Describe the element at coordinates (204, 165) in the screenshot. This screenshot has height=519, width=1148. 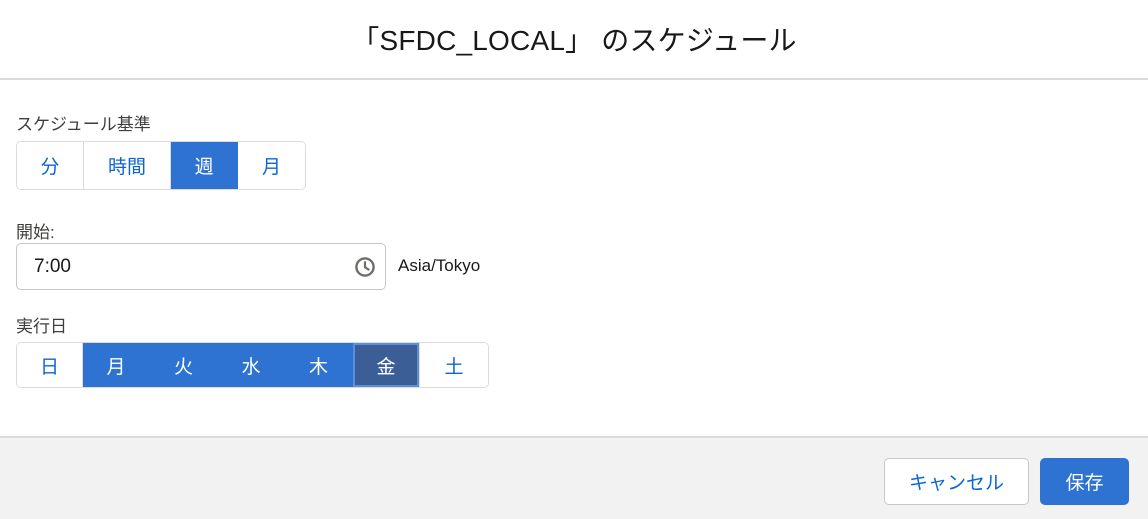
I see `basis-week-button: 週` at that location.